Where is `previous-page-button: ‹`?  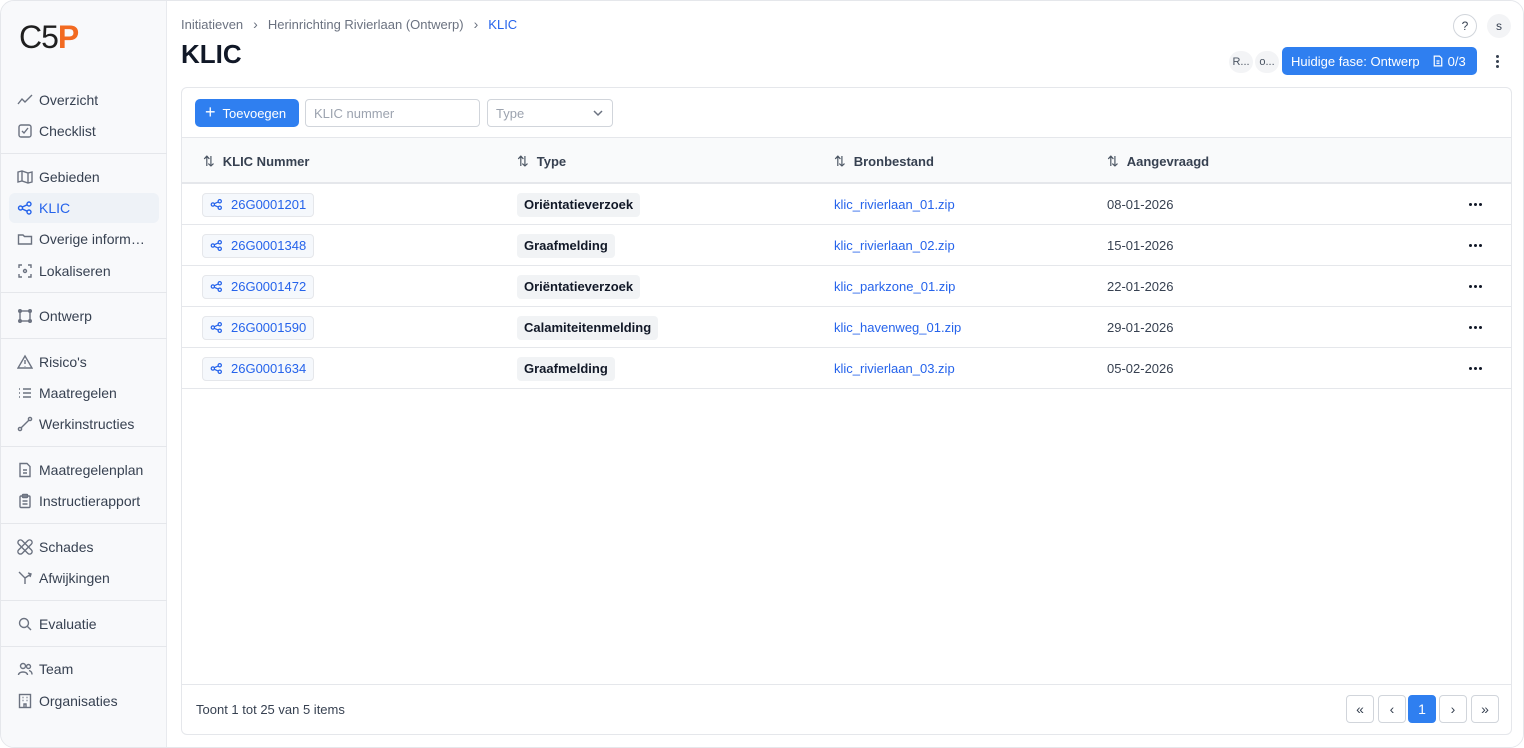 previous-page-button: ‹ is located at coordinates (1392, 709).